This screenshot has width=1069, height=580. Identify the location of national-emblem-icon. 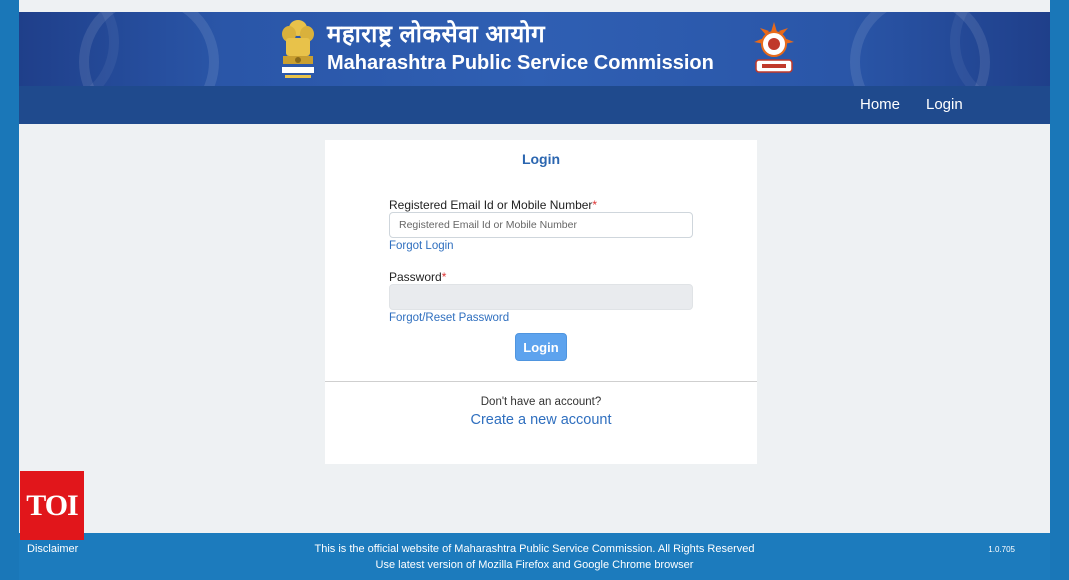
(298, 49).